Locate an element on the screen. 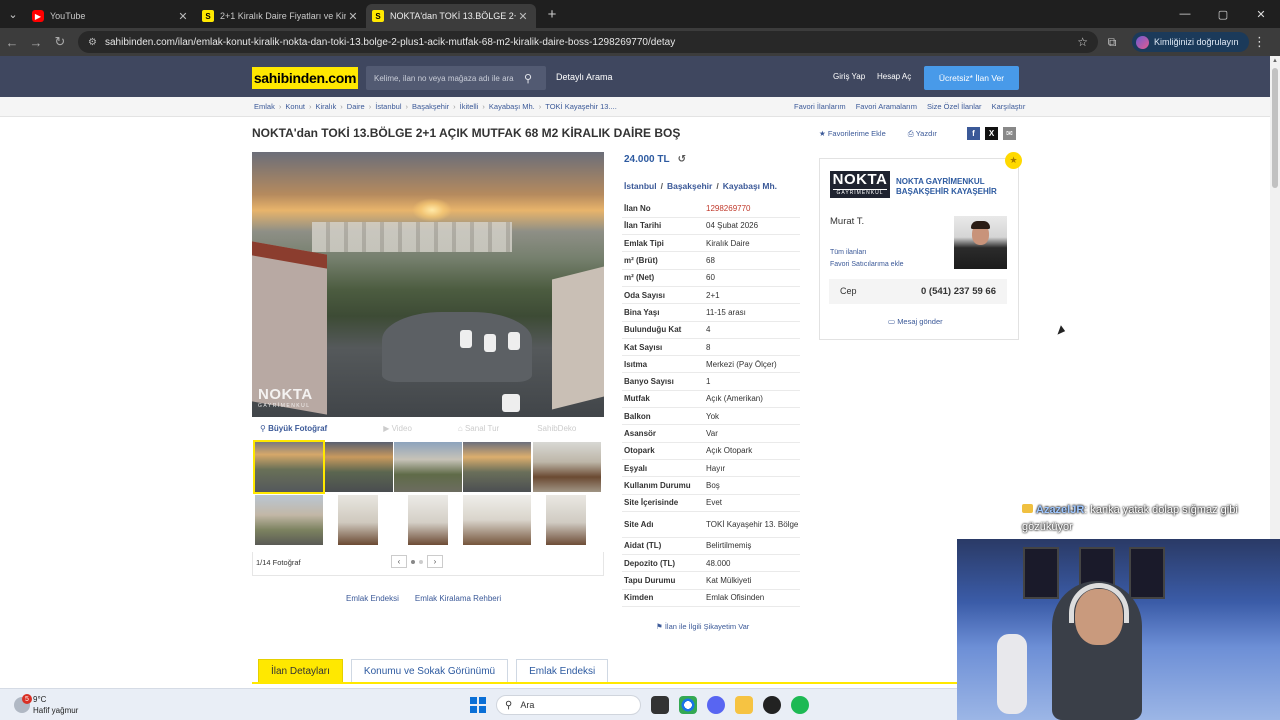 This screenshot has width=1280, height=720. tab-label: 2+1 Kiralık Daire Fiyatları ve Kir is located at coordinates (283, 16).